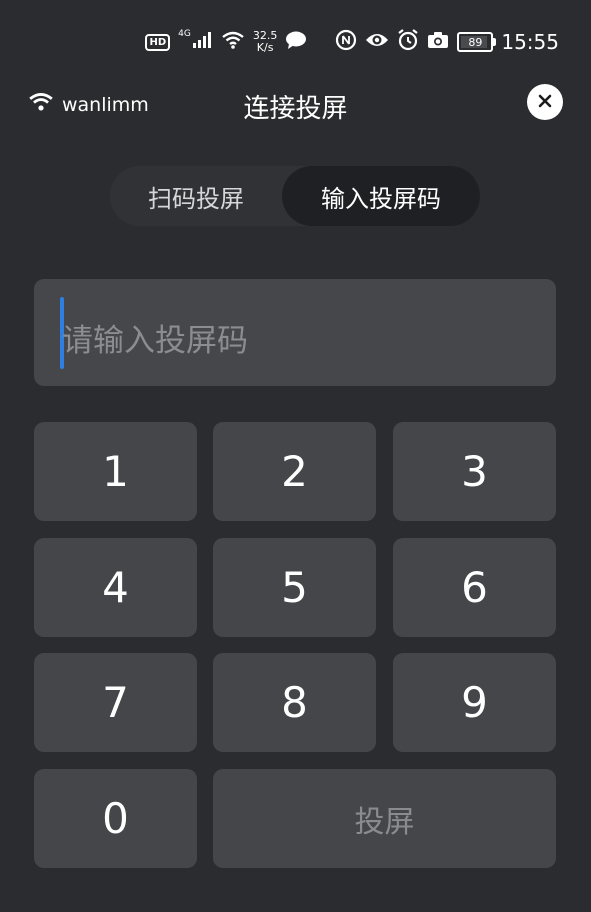  Describe the element at coordinates (295, 109) in the screenshot. I see `page-title: 连接投屏` at that location.